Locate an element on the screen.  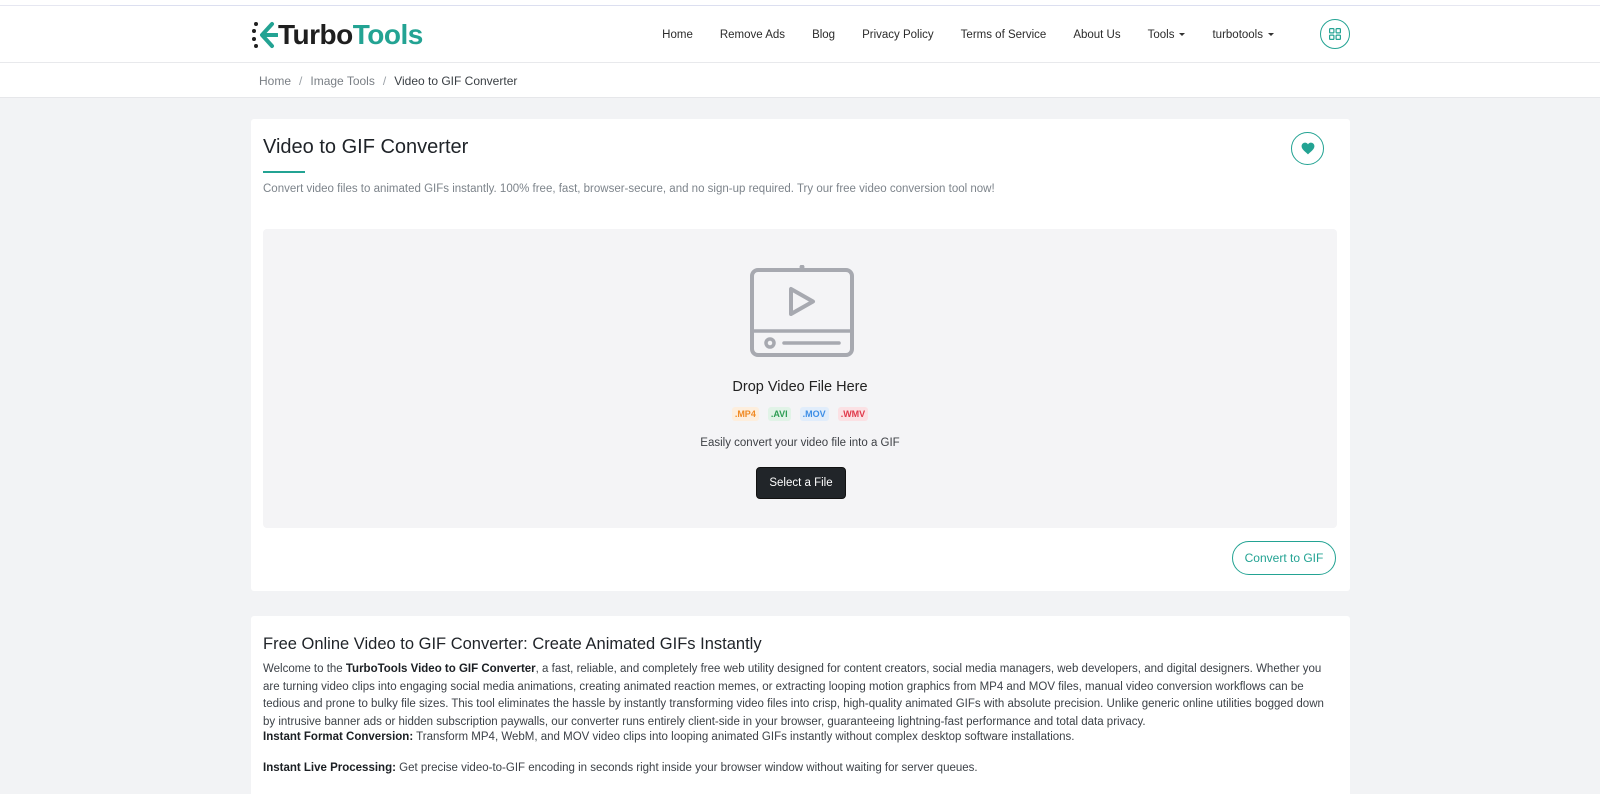
apps-grid-button is located at coordinates (1335, 34).